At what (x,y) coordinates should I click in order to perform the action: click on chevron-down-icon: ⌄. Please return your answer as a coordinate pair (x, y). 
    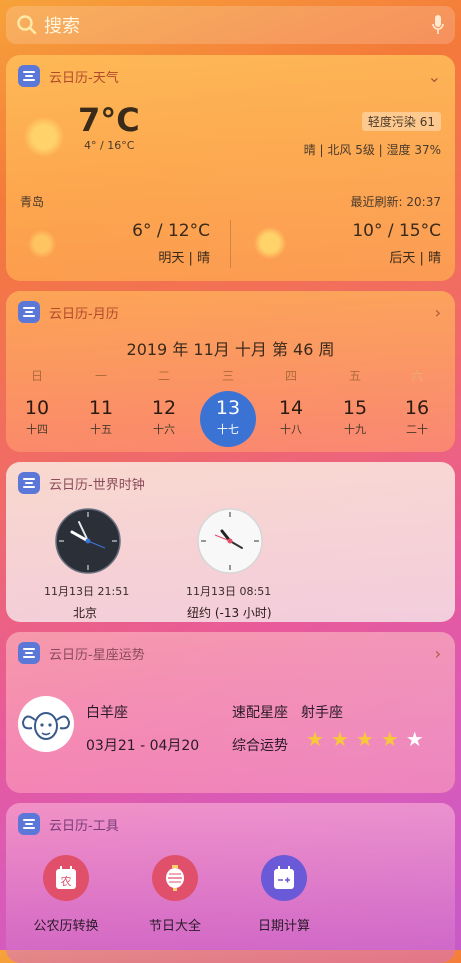
    Looking at the image, I should click on (434, 76).